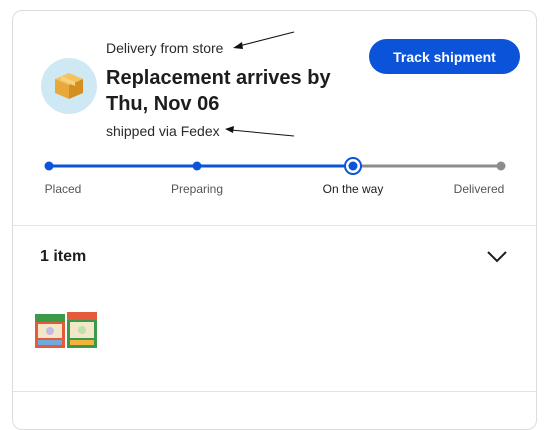 This screenshot has height=430, width=550. I want to click on arrow-annotation-bottom, so click(260, 131).